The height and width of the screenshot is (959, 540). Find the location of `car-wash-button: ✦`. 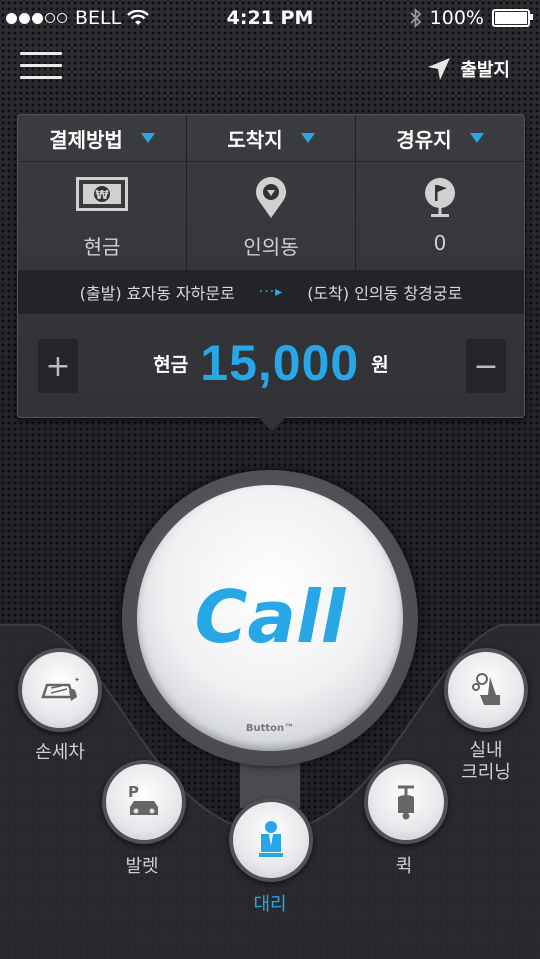

car-wash-button: ✦ is located at coordinates (60, 690).